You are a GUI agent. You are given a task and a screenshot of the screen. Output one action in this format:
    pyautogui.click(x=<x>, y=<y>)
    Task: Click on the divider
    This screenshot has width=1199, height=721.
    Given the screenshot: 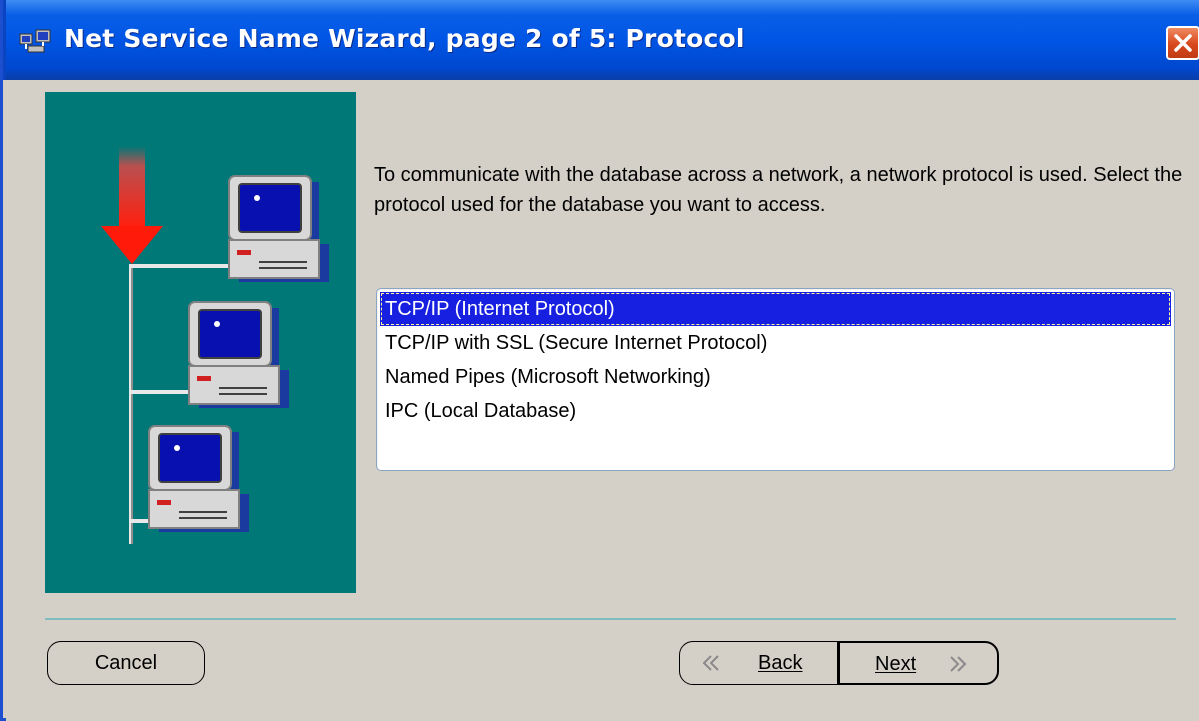 What is the action you would take?
    pyautogui.click(x=610, y=619)
    